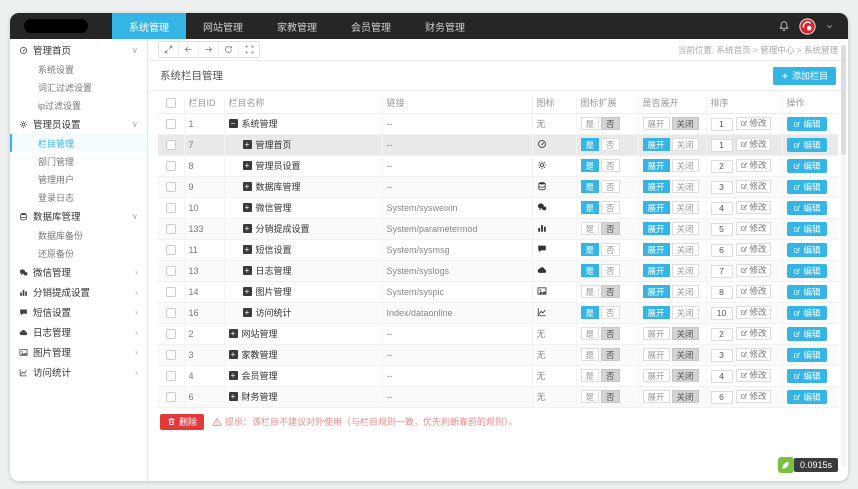  I want to click on sort-input: 3, so click(721, 355).